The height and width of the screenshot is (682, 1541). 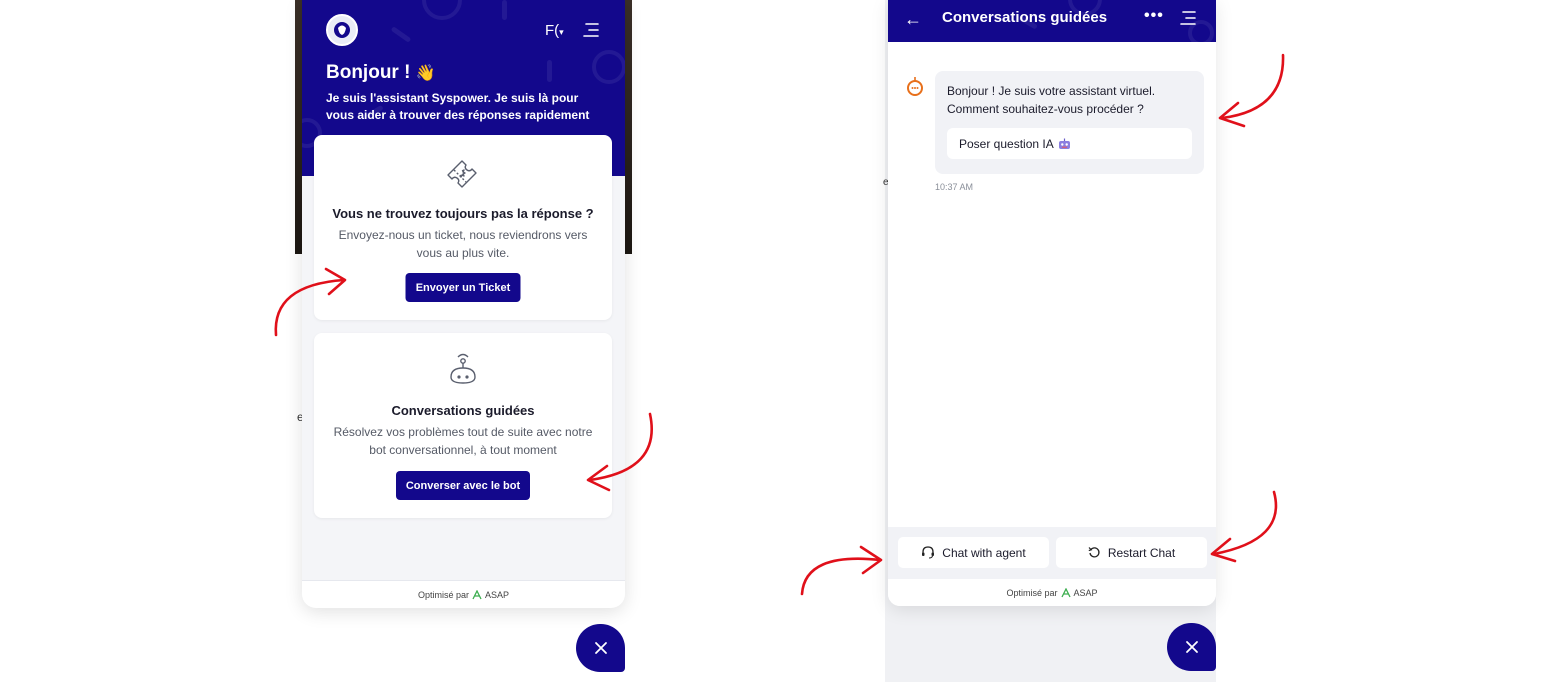 I want to click on annotation-arrow-agent, so click(x=841, y=576).